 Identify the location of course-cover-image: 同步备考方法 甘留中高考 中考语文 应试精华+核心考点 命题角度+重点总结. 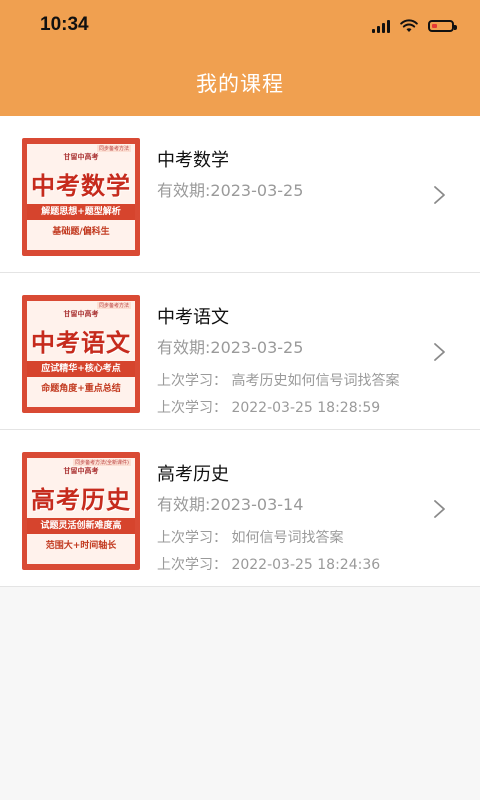
(81, 354).